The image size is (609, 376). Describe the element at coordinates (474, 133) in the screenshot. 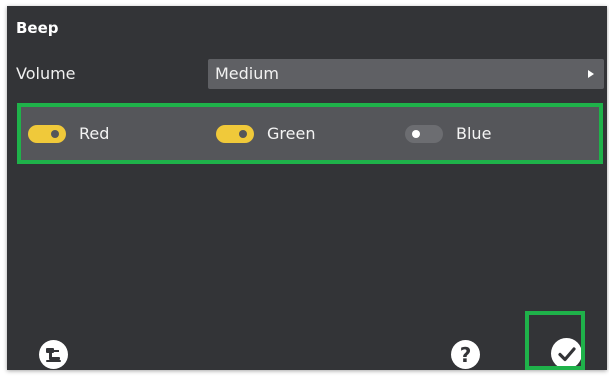

I see `blue-label: Blue` at that location.